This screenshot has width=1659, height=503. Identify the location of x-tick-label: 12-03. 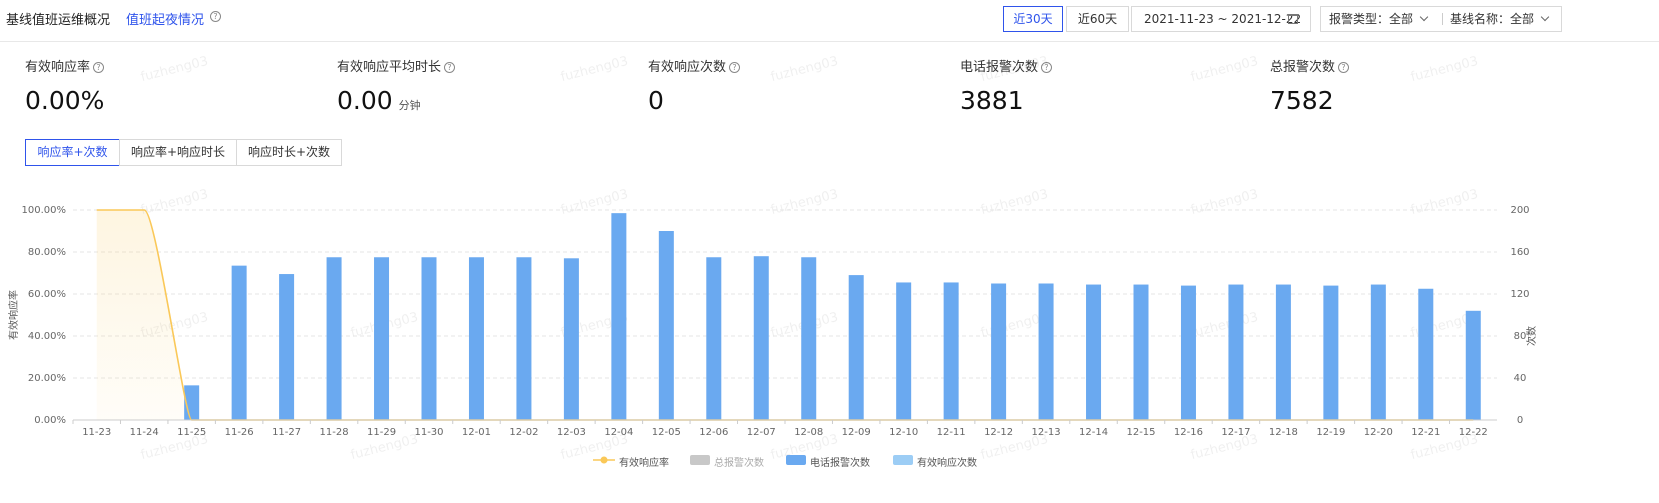
(571, 432).